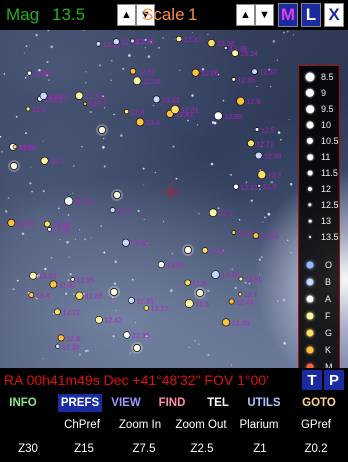 The image size is (348, 462). I want to click on view-button: VIEW, so click(126, 403).